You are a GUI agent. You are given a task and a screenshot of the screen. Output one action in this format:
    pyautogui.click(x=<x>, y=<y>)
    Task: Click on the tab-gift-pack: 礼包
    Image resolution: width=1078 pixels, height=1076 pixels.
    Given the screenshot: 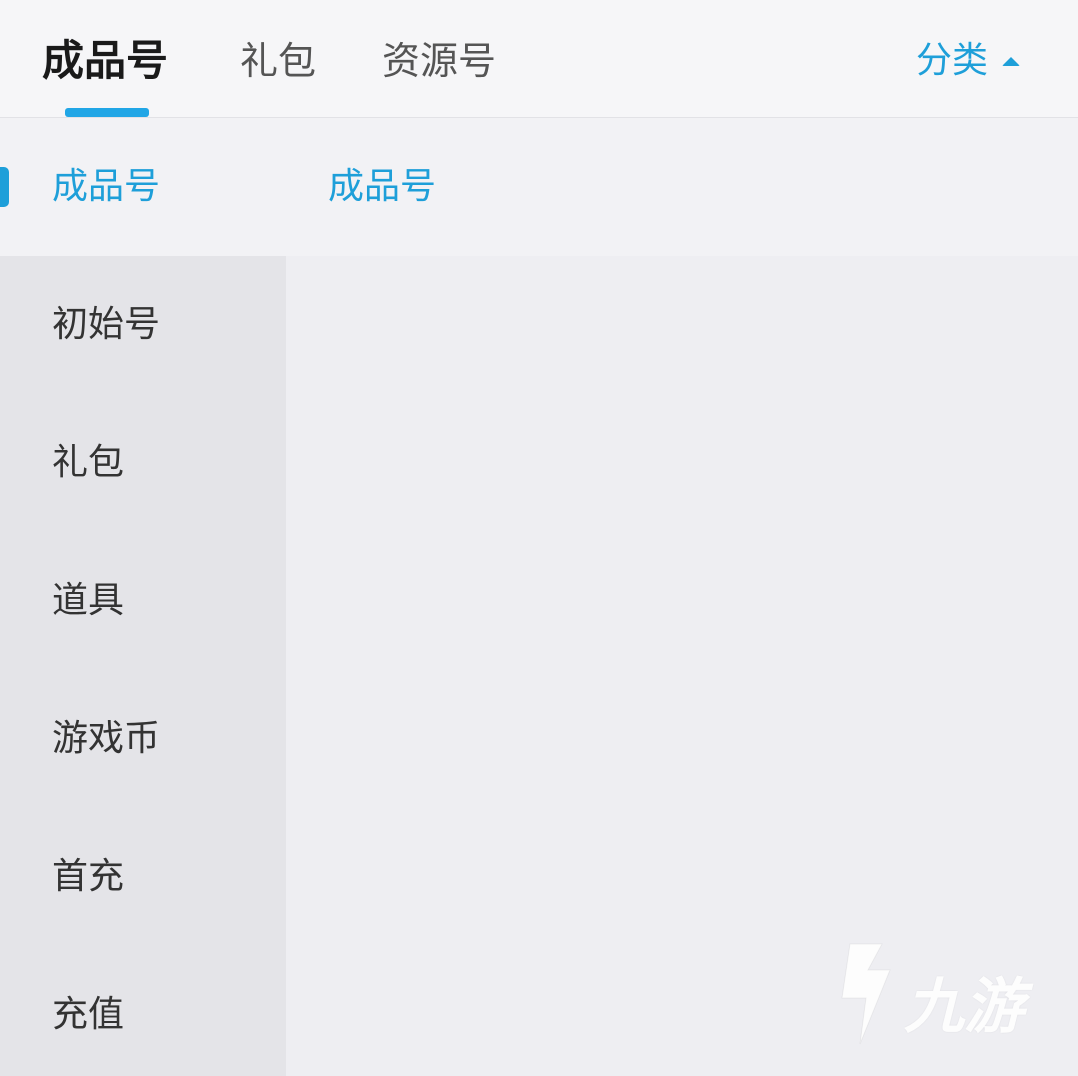 What is the action you would take?
    pyautogui.click(x=278, y=61)
    